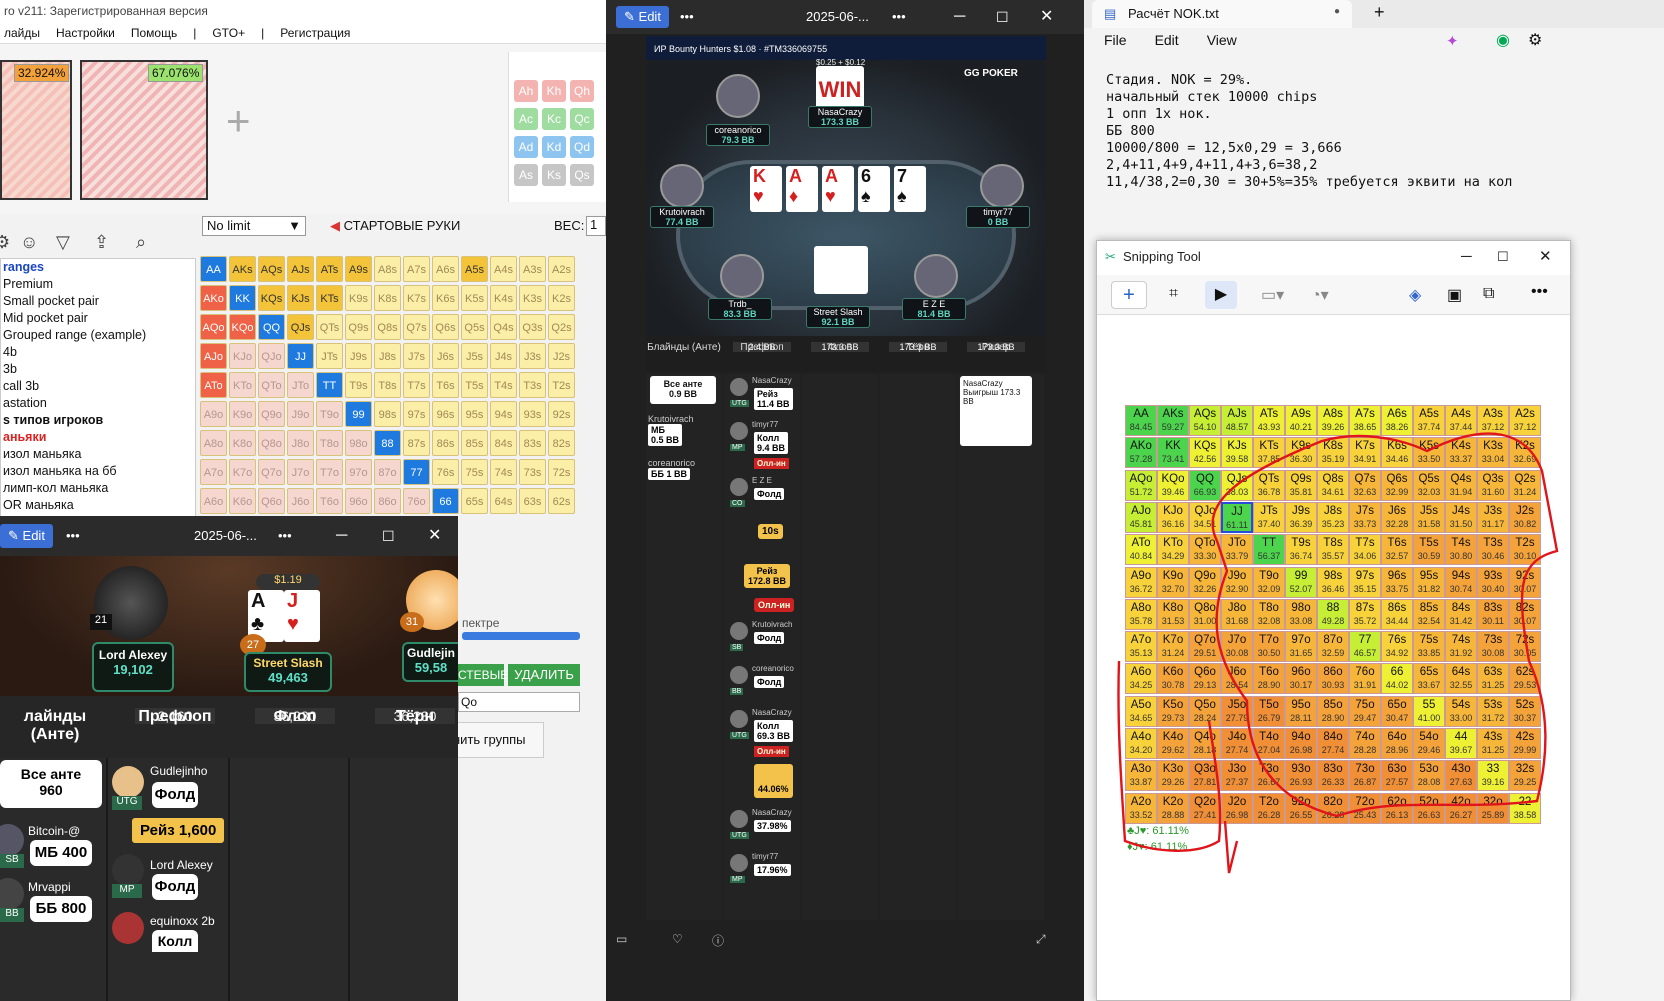 The width and height of the screenshot is (1664, 1001). I want to click on close-icon: ✕, so click(434, 536).